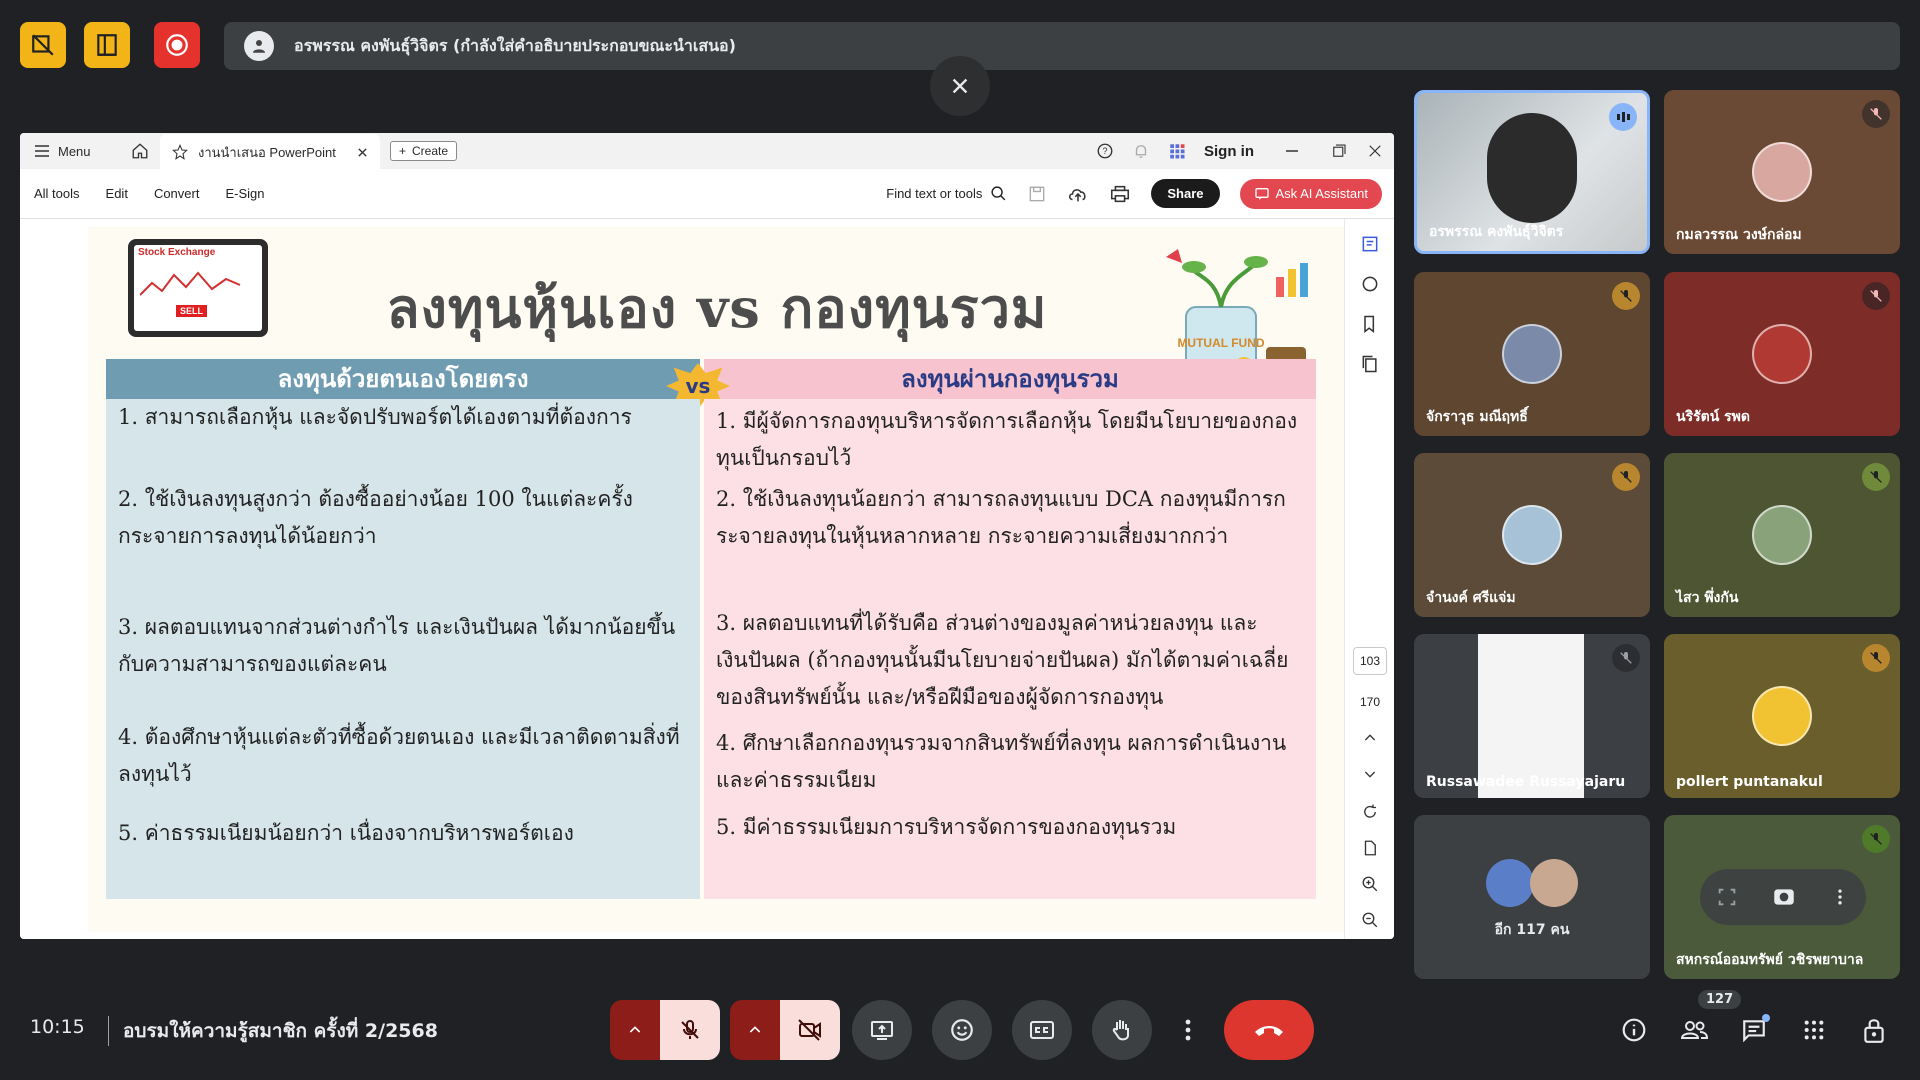  I want to click on zoom-in-icon, so click(1370, 884).